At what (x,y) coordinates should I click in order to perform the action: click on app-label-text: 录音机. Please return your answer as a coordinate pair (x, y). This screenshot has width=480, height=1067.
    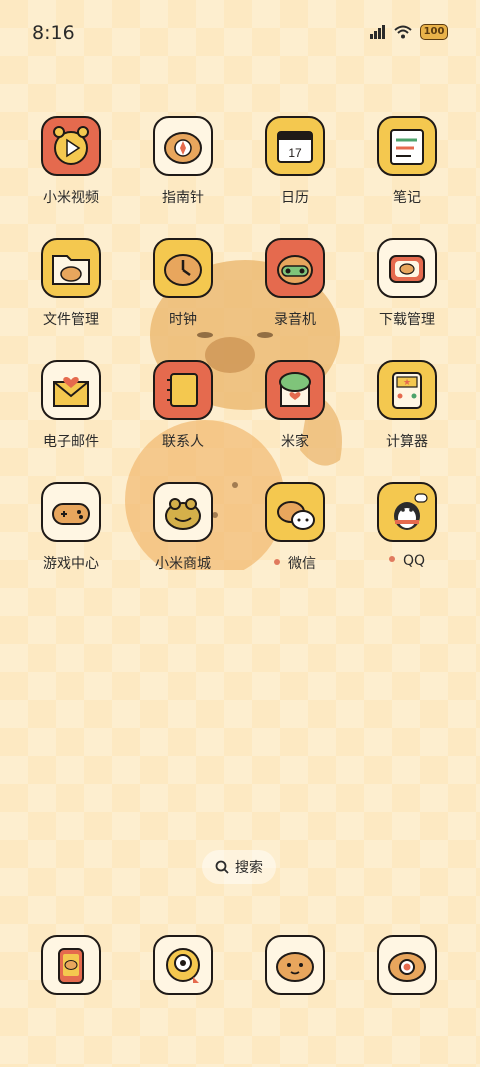
    Looking at the image, I should click on (295, 320).